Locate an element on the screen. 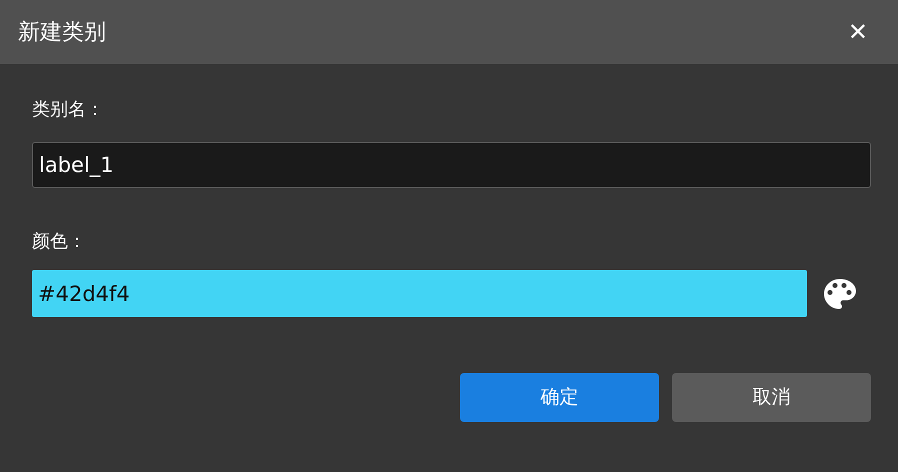  color-input-field: #42d4f4 is located at coordinates (419, 293).